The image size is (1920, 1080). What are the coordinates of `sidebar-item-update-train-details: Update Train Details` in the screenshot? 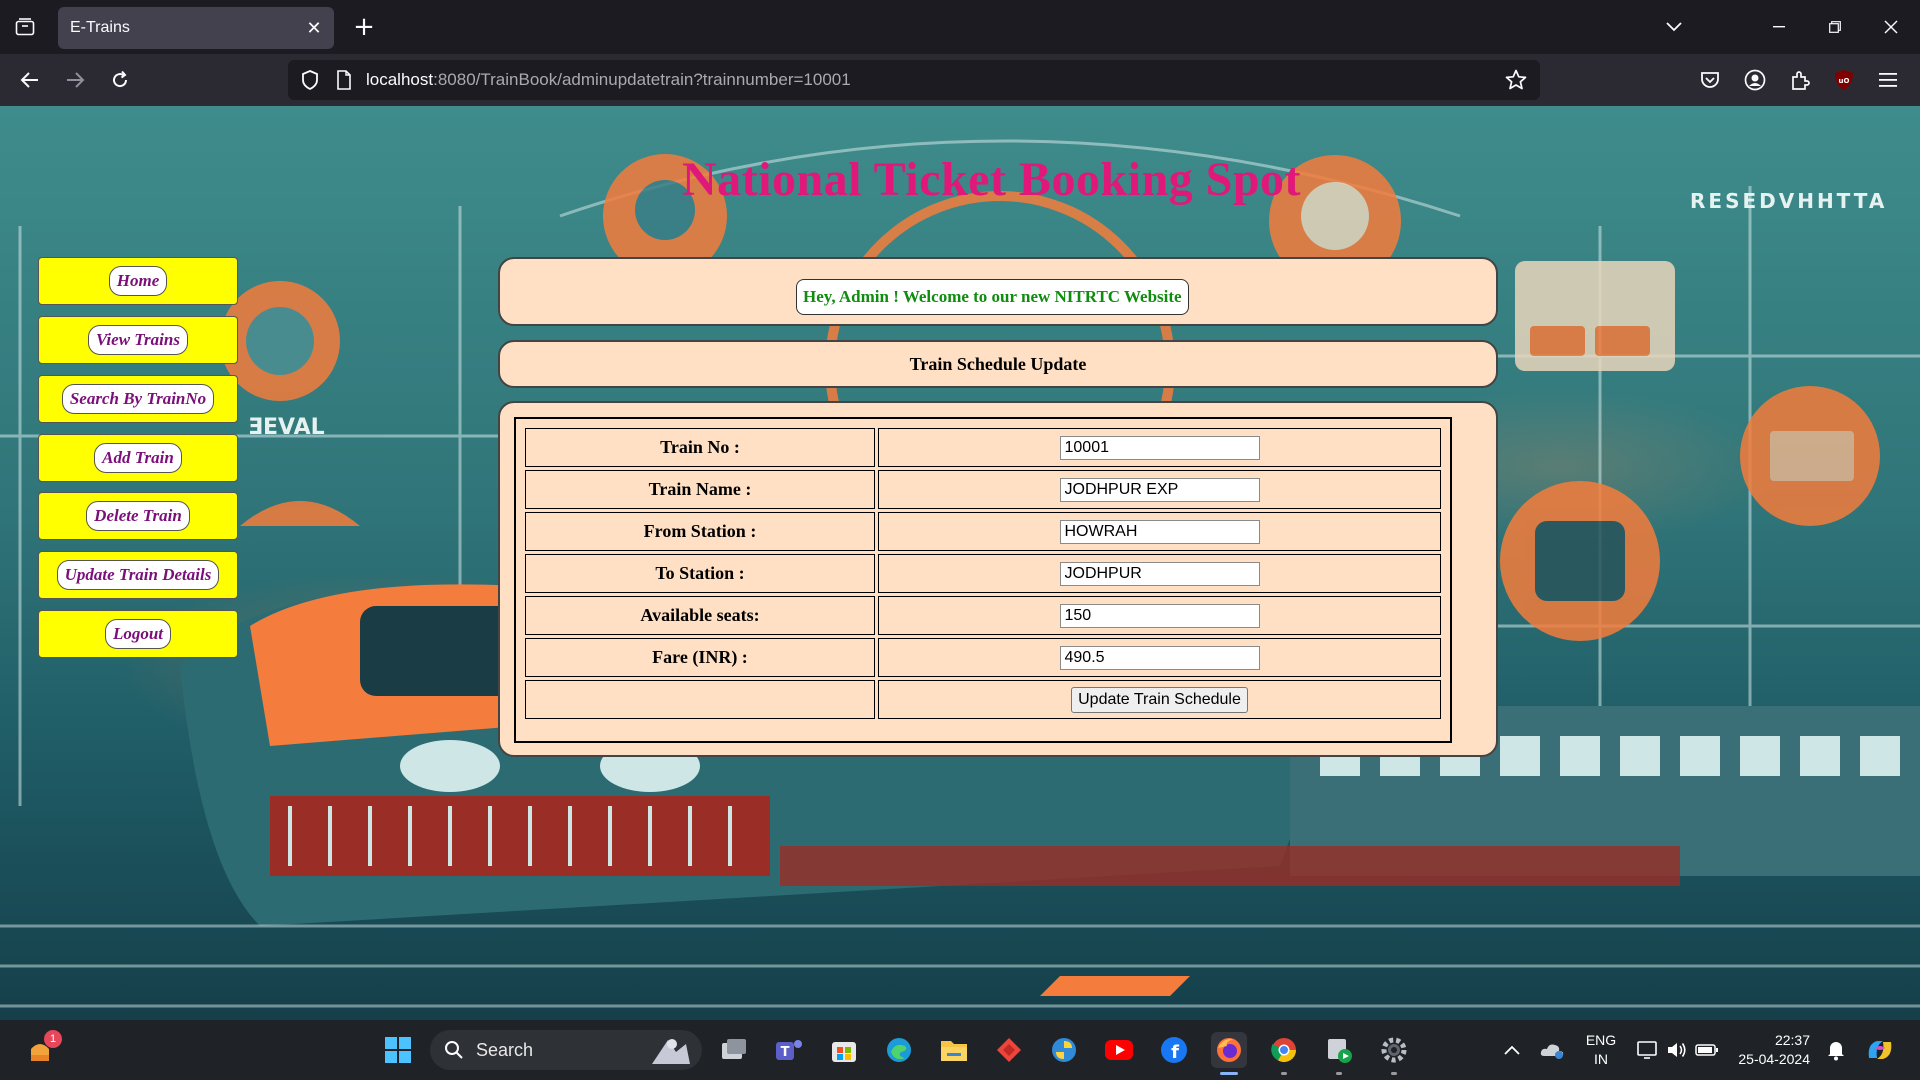 It's located at (138, 575).